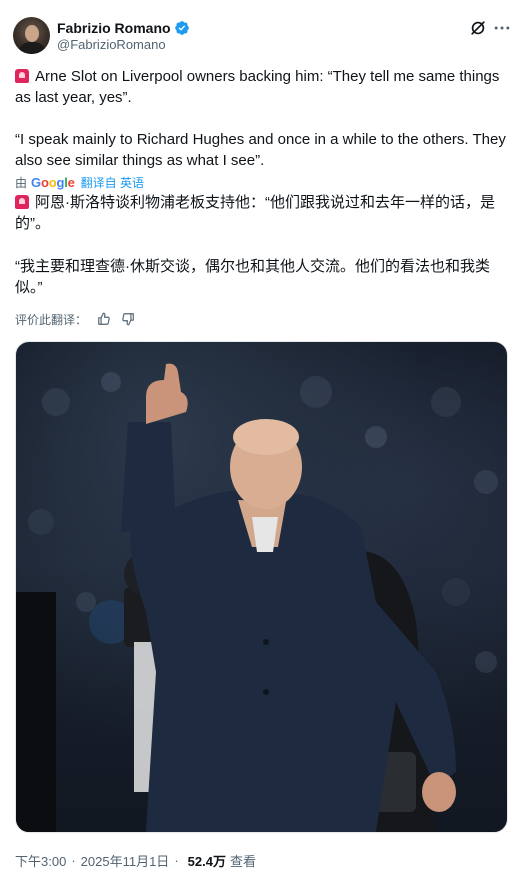 The height and width of the screenshot is (880, 522). I want to click on translation-text-2: “我主要和理查德·休斯交谈，偶尔也和其他人交流。他们的看法也和我类似。”, so click(252, 277).